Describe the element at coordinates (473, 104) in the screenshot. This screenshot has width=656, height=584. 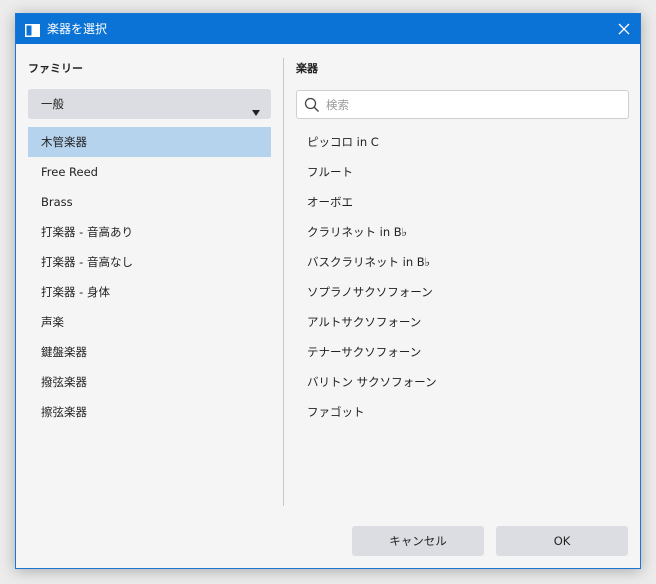
I see `search-input` at that location.